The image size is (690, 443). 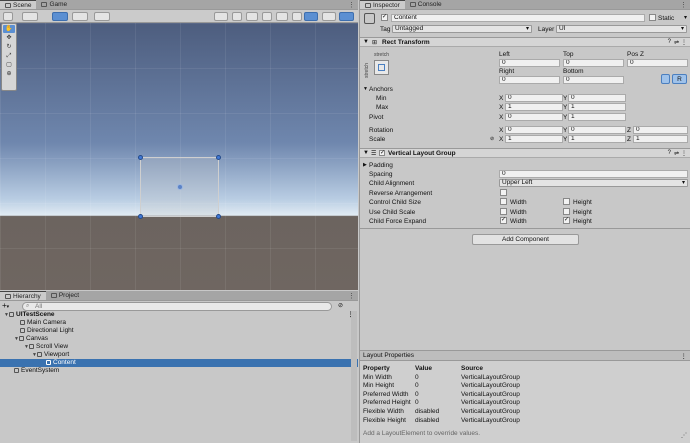 What do you see at coordinates (9, 38) in the screenshot?
I see `move-tool-icon: ✥` at bounding box center [9, 38].